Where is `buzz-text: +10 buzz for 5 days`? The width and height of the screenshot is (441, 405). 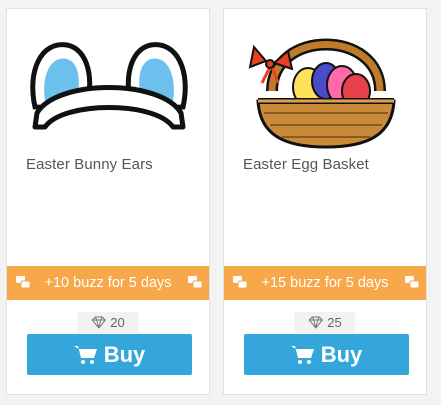 buzz-text: +10 buzz for 5 days is located at coordinates (108, 283).